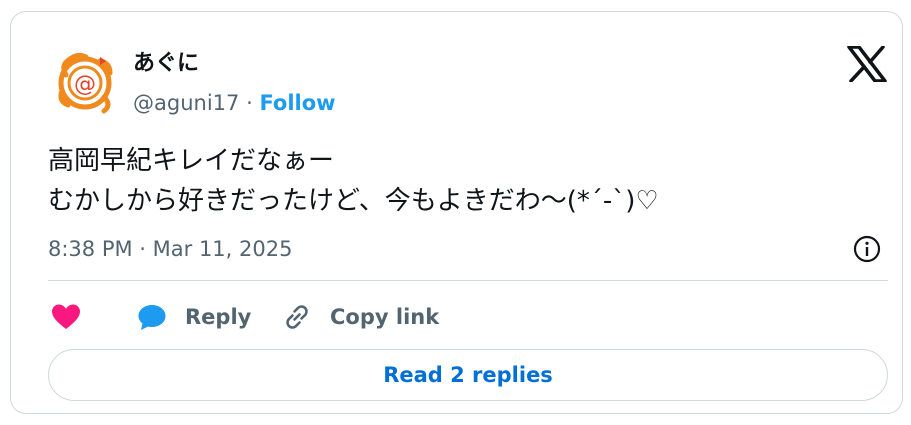  Describe the element at coordinates (297, 103) in the screenshot. I see `follow-link: Follow` at that location.